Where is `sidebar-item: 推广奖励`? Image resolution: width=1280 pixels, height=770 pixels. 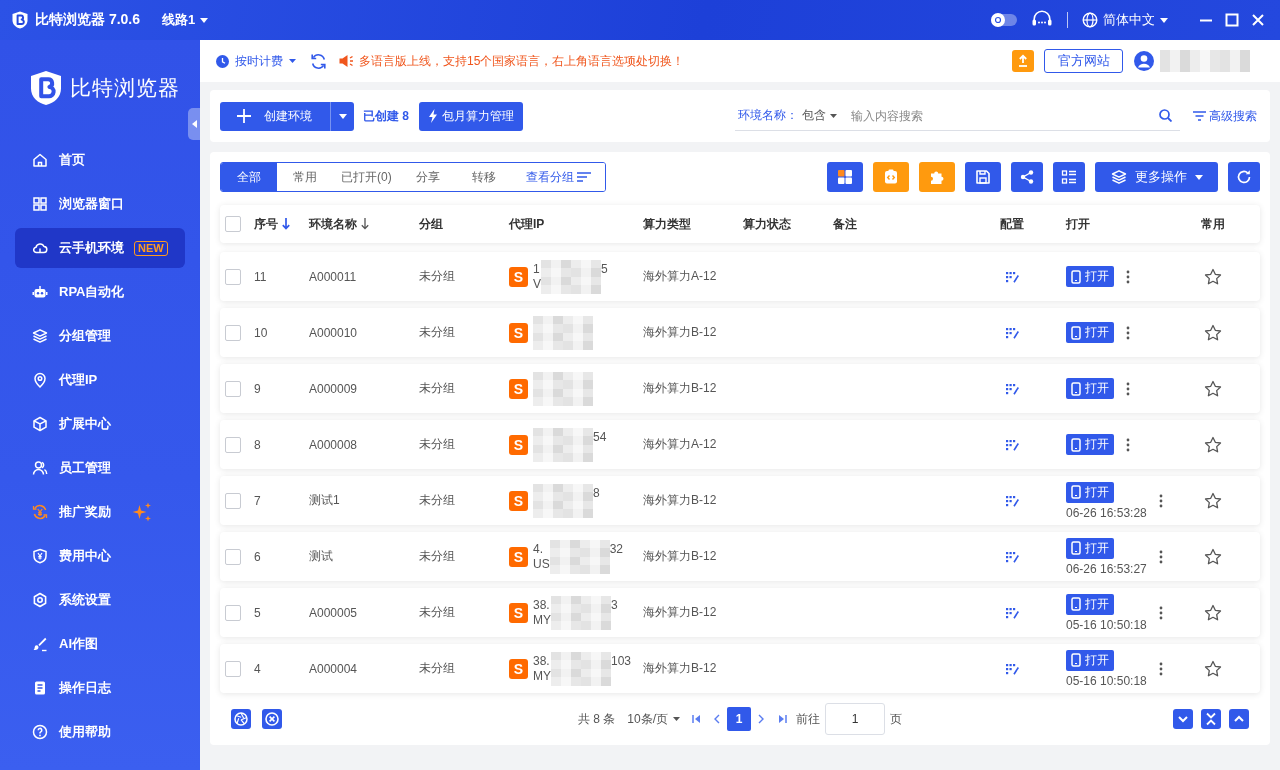 sidebar-item: 推广奖励 is located at coordinates (100, 512).